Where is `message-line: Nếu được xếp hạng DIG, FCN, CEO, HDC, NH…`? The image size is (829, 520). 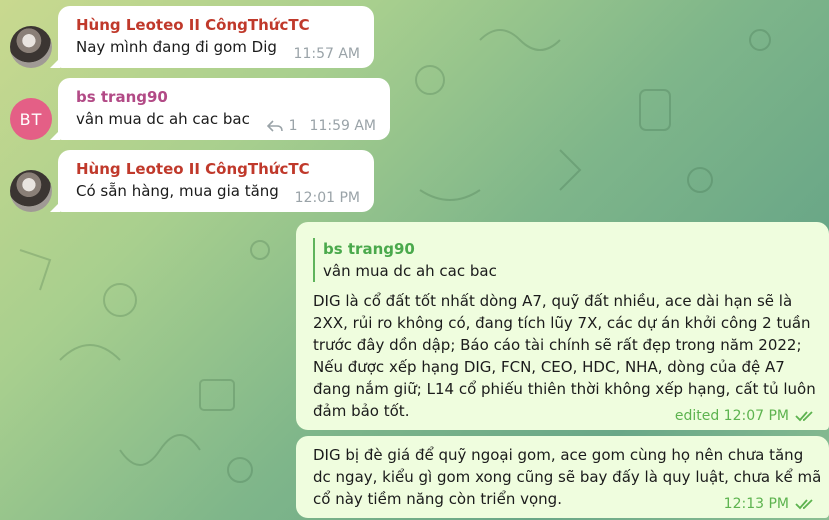
message-line: Nếu được xếp hạng DIG, FCN, CEO, HDC, NH… is located at coordinates (549, 367).